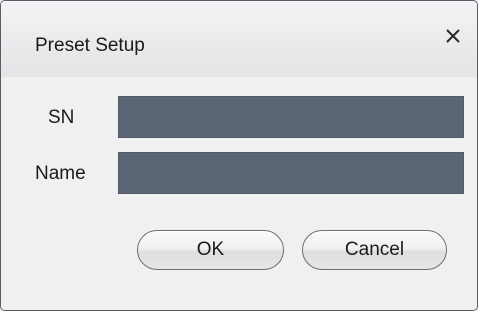  I want to click on name-field, so click(291, 173).